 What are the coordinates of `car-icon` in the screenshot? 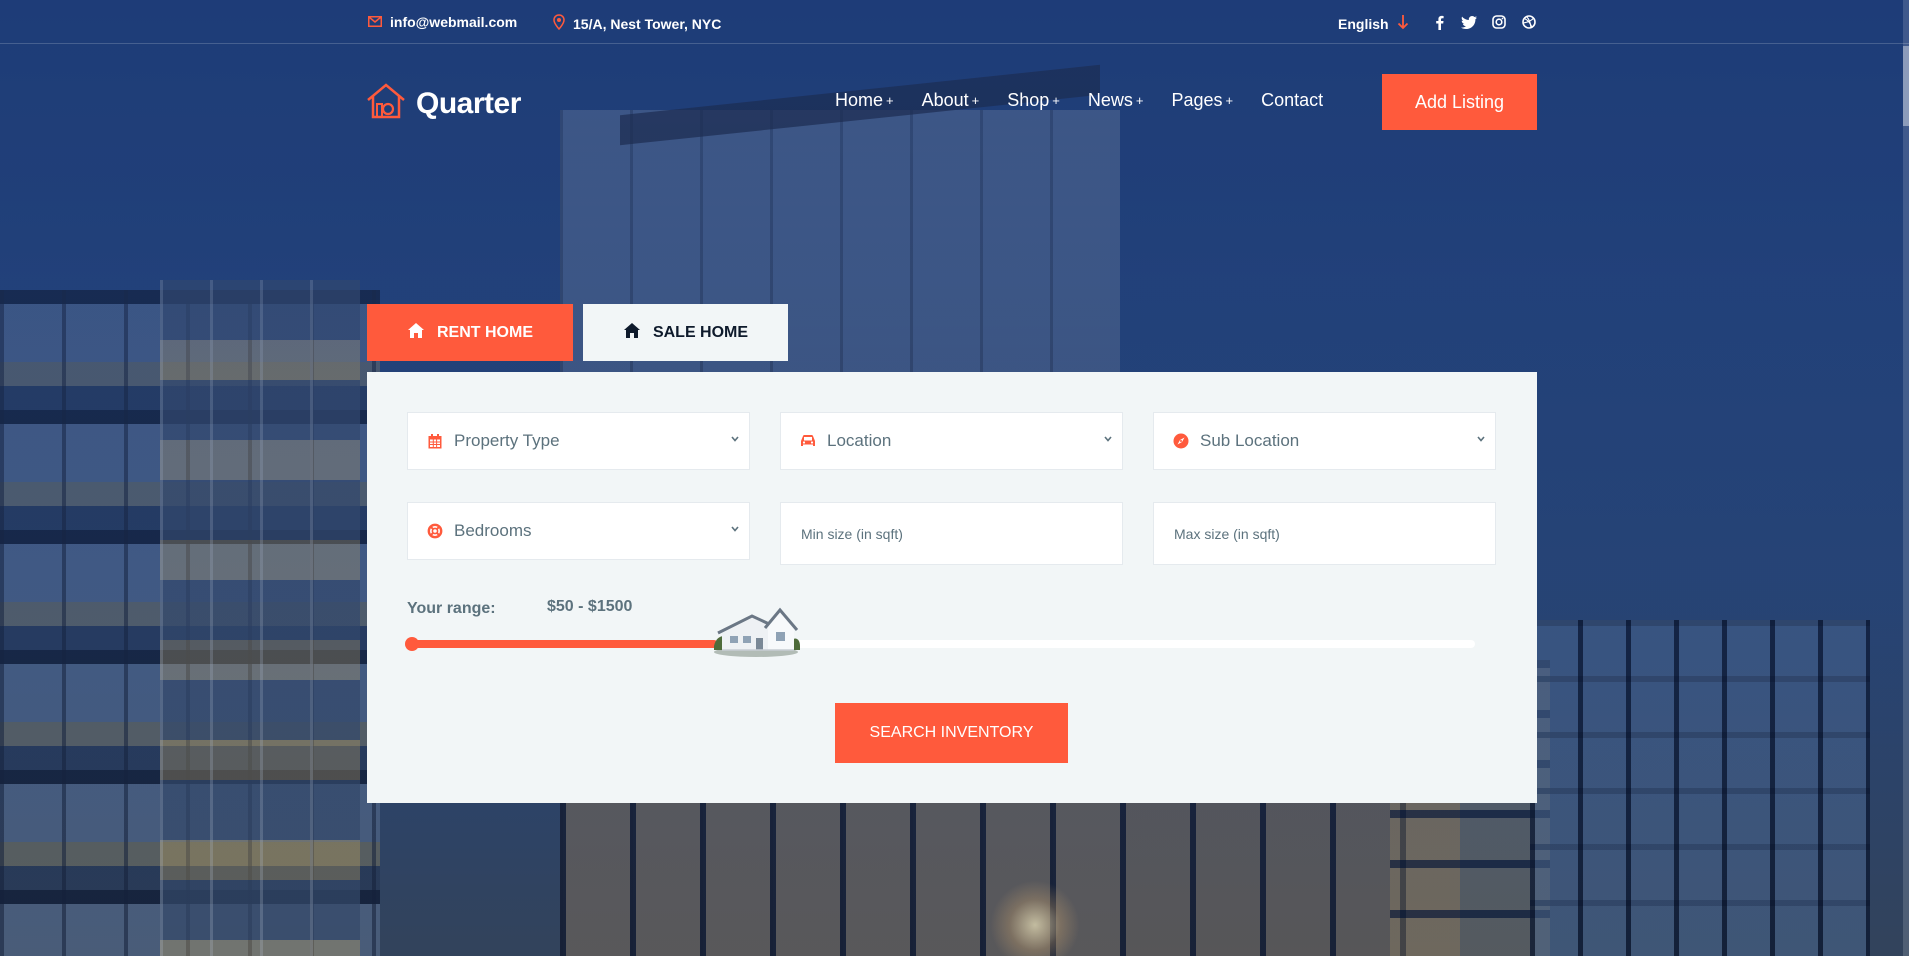 It's located at (808, 441).